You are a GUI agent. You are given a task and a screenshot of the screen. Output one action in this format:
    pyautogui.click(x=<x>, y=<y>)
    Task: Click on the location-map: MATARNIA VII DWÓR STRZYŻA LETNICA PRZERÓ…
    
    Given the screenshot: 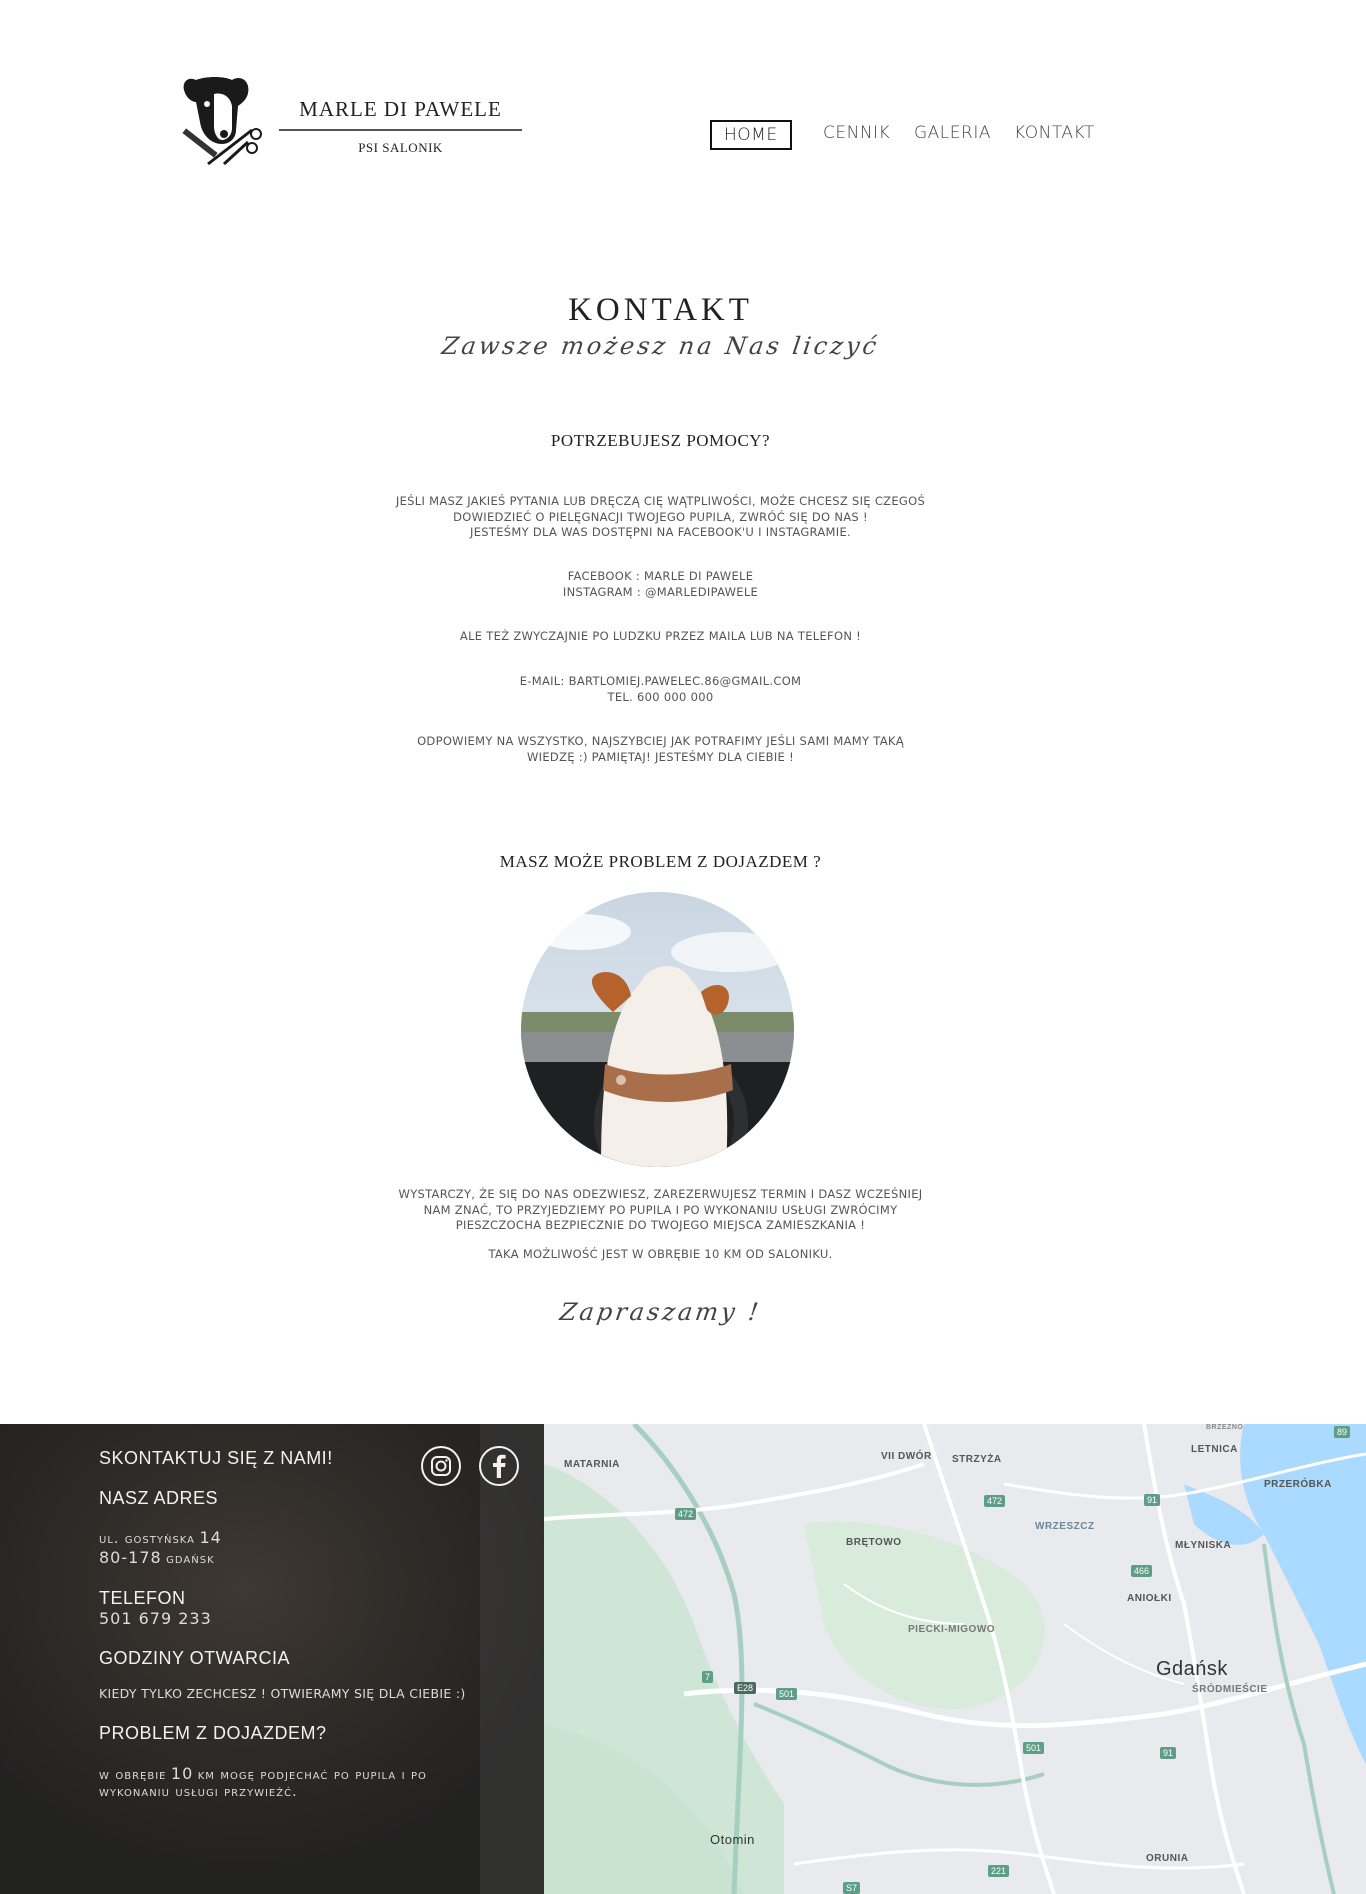 What is the action you would take?
    pyautogui.click(x=955, y=1659)
    